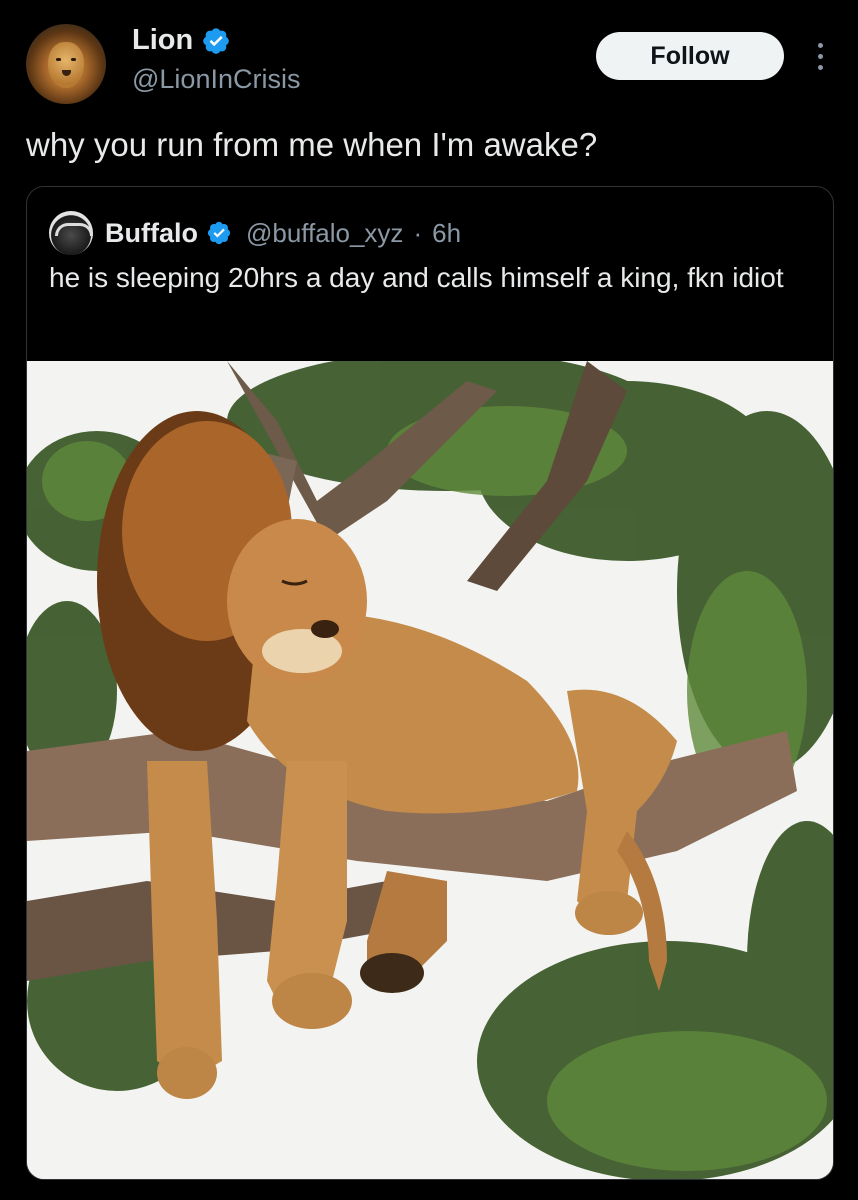  I want to click on quoted-author-handle: @buffalo_xyz, so click(324, 233).